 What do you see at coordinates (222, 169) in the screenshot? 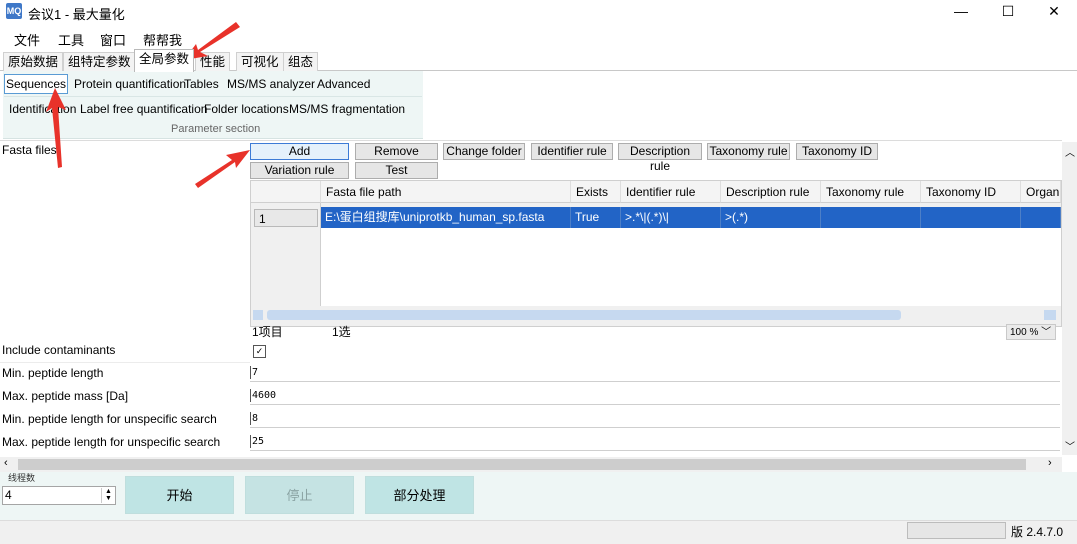
I see `arrow-to-add` at bounding box center [222, 169].